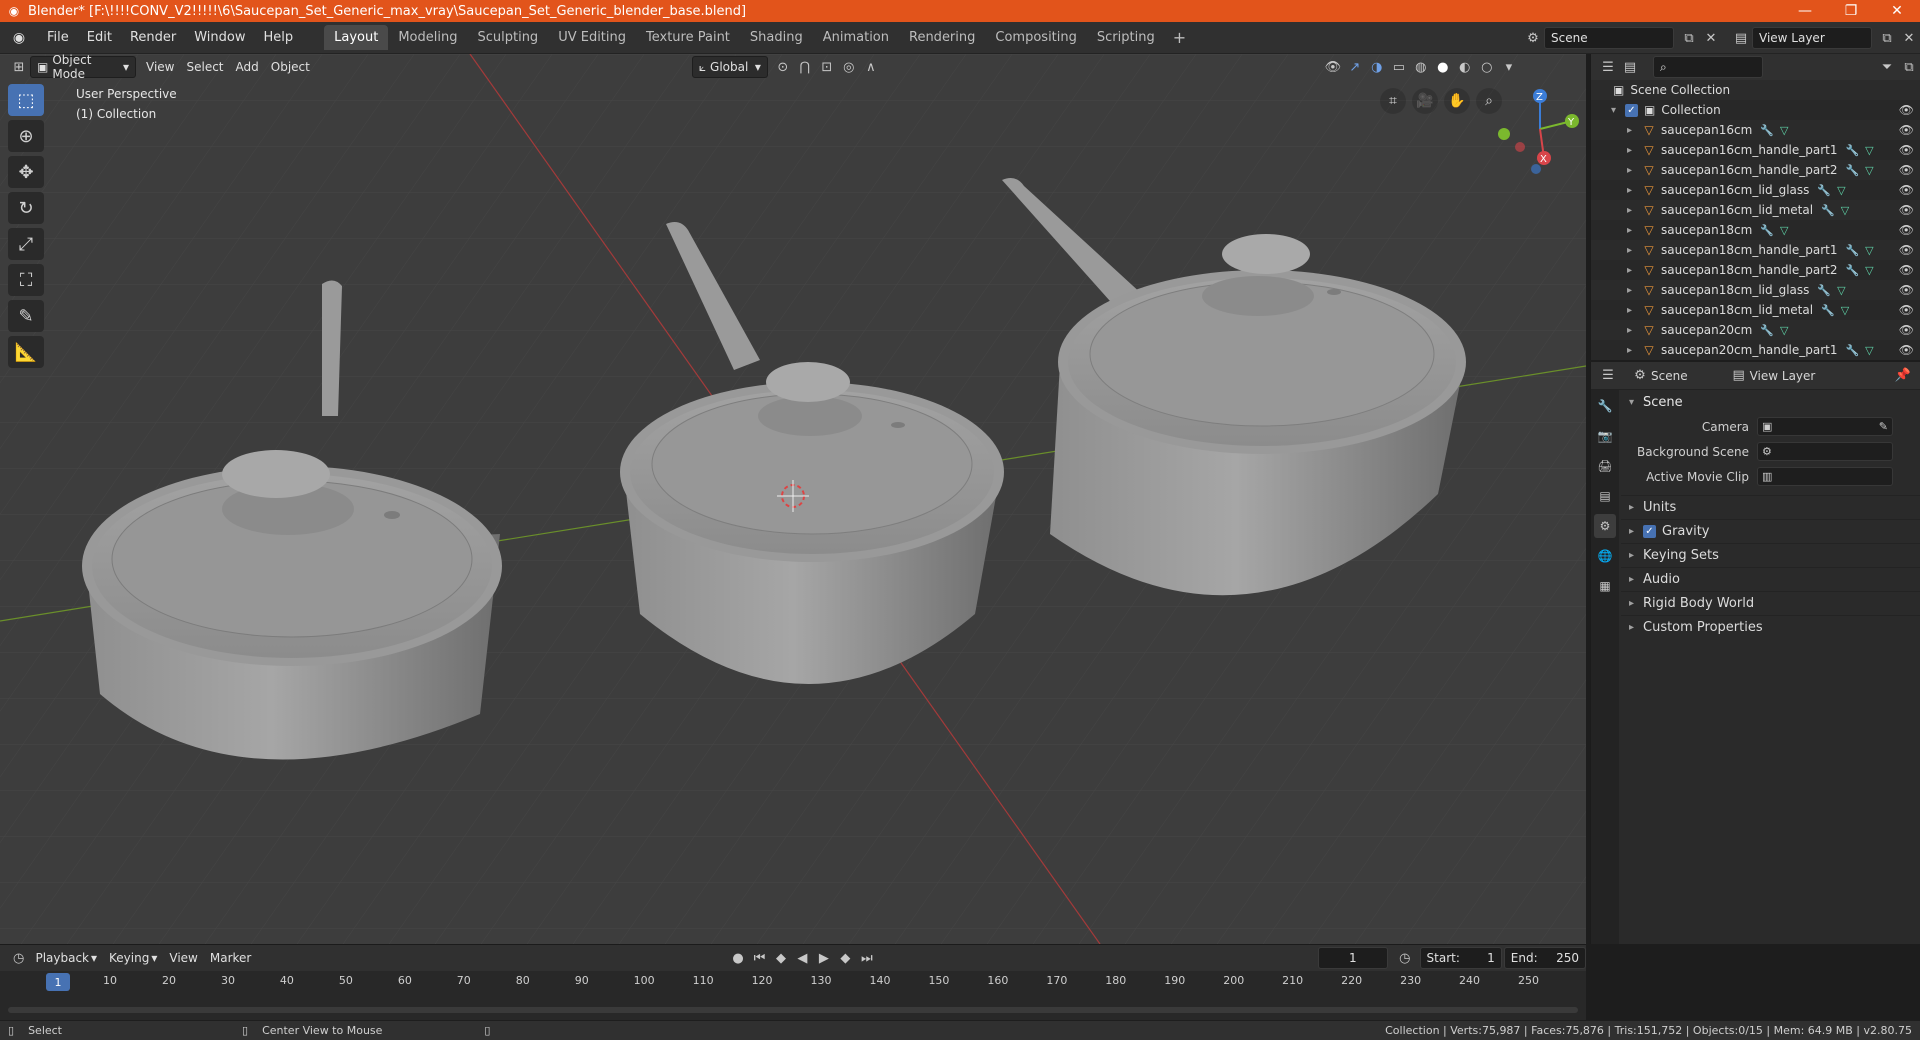 This screenshot has height=1040, width=1920. I want to click on material-shading-icon: ◐, so click(1465, 67).